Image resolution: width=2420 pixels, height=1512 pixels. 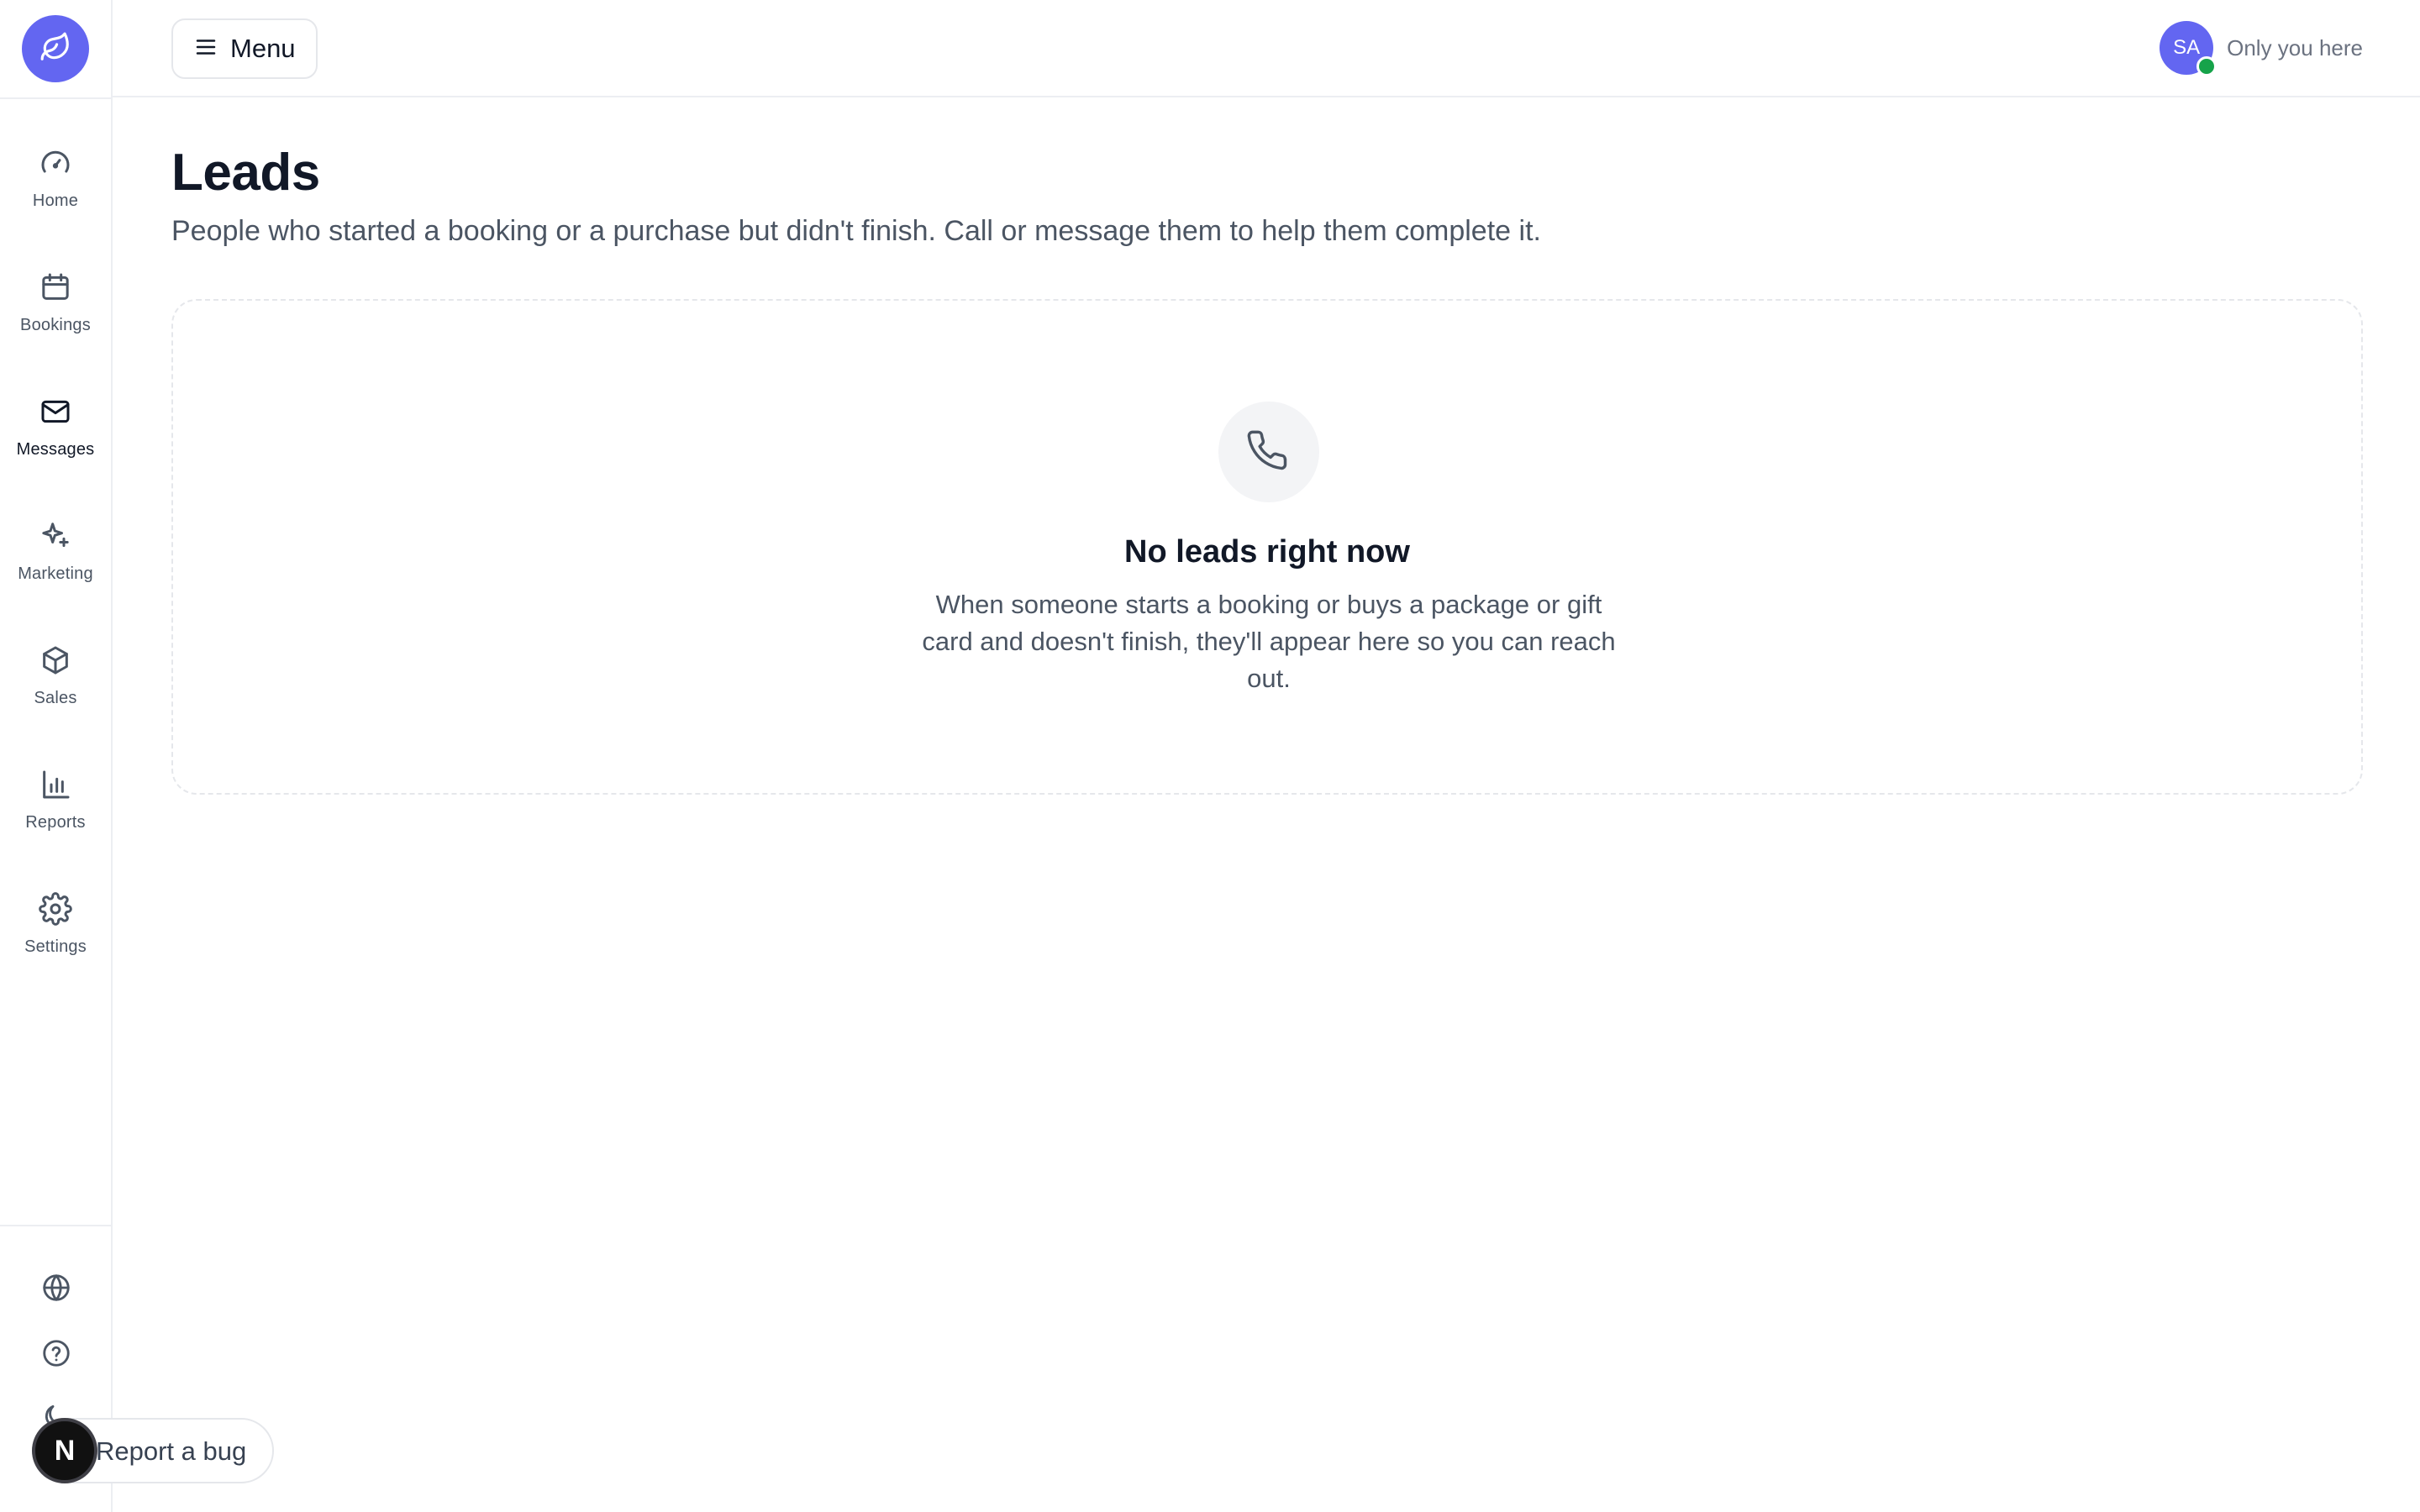 What do you see at coordinates (55, 449) in the screenshot?
I see `sidebar-item-label: Messages` at bounding box center [55, 449].